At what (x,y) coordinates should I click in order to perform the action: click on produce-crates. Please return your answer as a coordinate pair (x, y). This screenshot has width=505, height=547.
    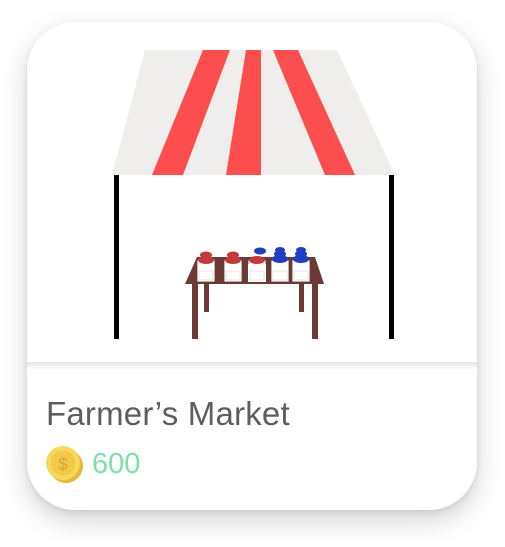
    Looking at the image, I should click on (253, 265).